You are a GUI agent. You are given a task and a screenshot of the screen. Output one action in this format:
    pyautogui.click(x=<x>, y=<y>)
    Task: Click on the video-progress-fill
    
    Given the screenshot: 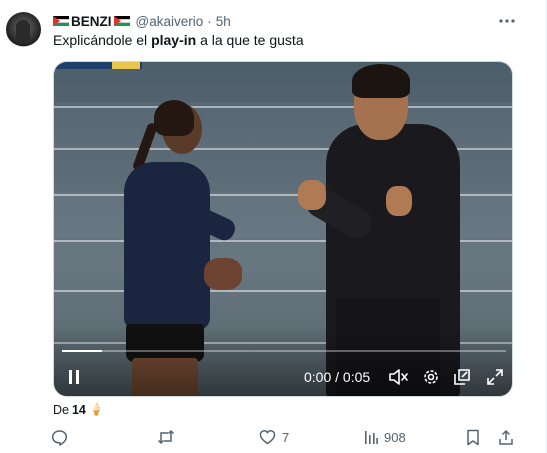 What is the action you would take?
    pyautogui.click(x=82, y=351)
    